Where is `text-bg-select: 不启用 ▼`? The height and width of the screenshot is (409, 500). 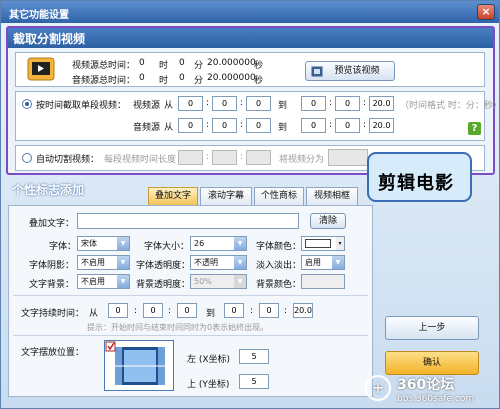 text-bg-select: 不启用 ▼ is located at coordinates (103, 281).